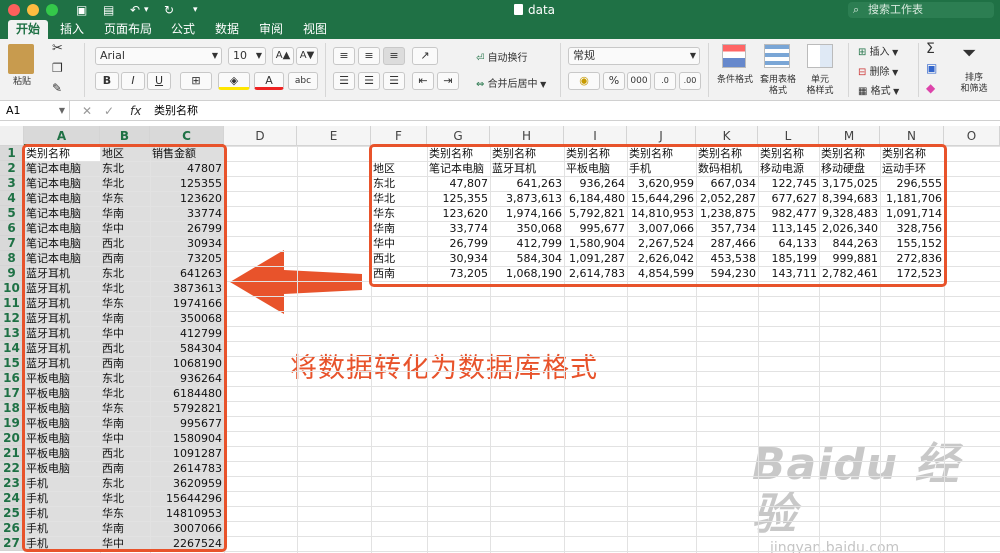 This screenshot has height=553, width=1000. Describe the element at coordinates (260, 136) in the screenshot. I see `column-header-d: D` at that location.